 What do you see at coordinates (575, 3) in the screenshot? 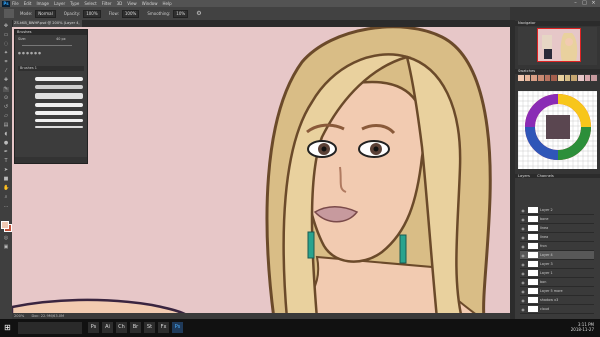
I see `minimize-button: –` at bounding box center [575, 3].